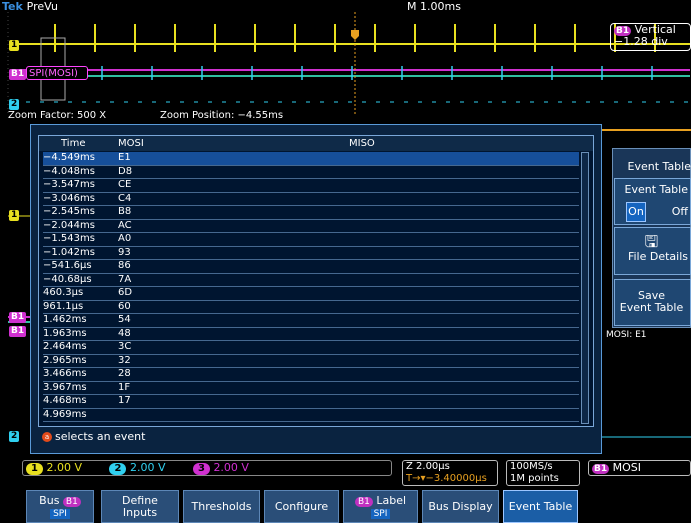 The width and height of the screenshot is (691, 523). Describe the element at coordinates (65, 333) in the screenshot. I see `row-time: 1.963ms` at that location.